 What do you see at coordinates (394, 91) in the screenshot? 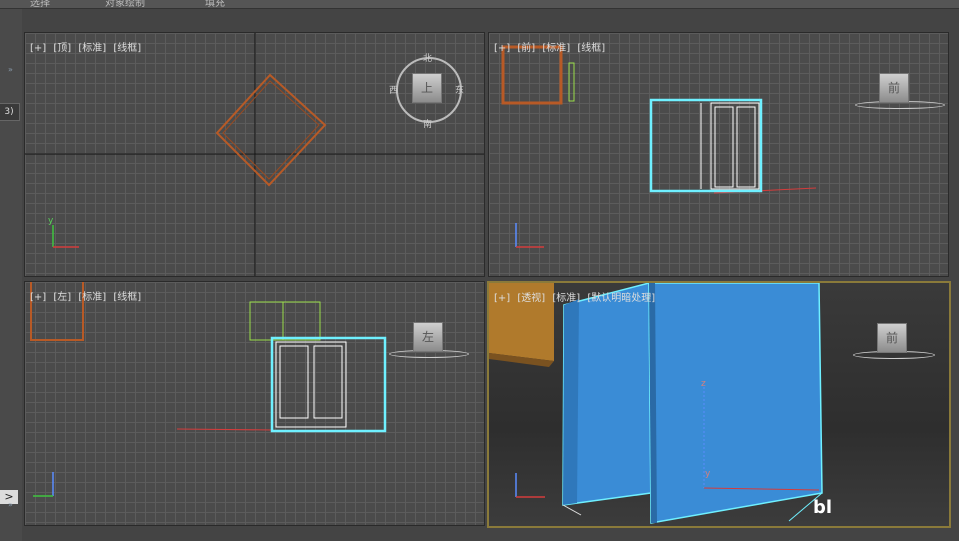
I see `compass-west: 西` at bounding box center [394, 91].